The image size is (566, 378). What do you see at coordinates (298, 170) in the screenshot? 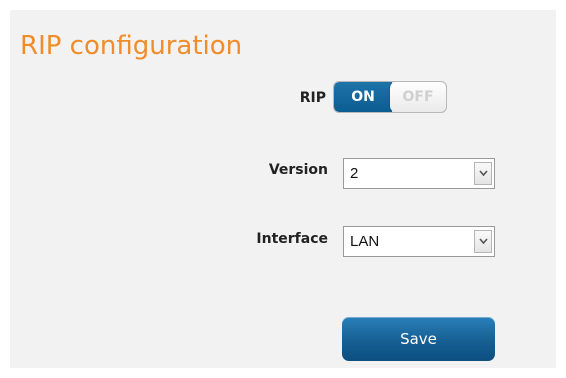
I see `version-label: Version` at bounding box center [298, 170].